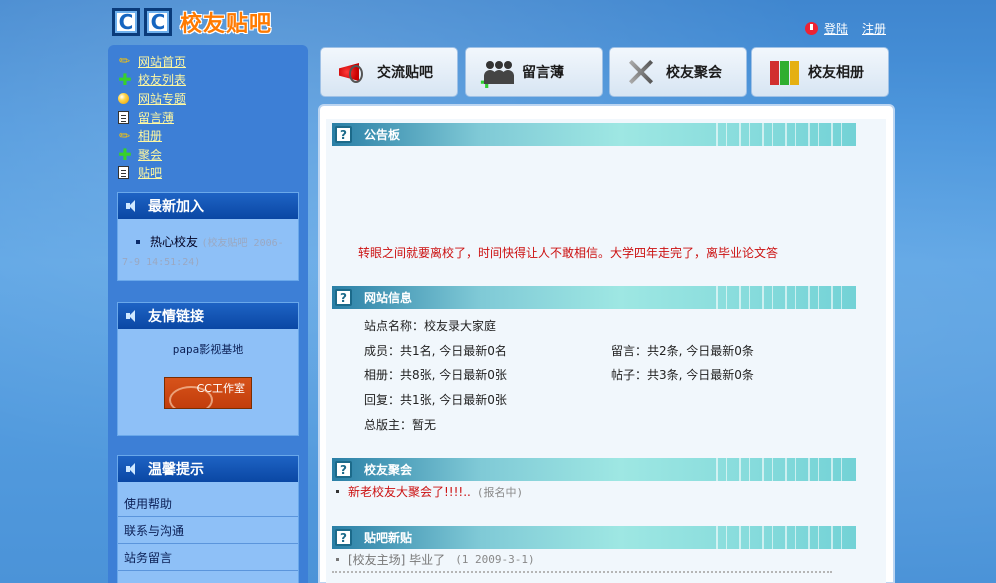 The width and height of the screenshot is (996, 583). I want to click on links-title: 友情链接, so click(176, 317).